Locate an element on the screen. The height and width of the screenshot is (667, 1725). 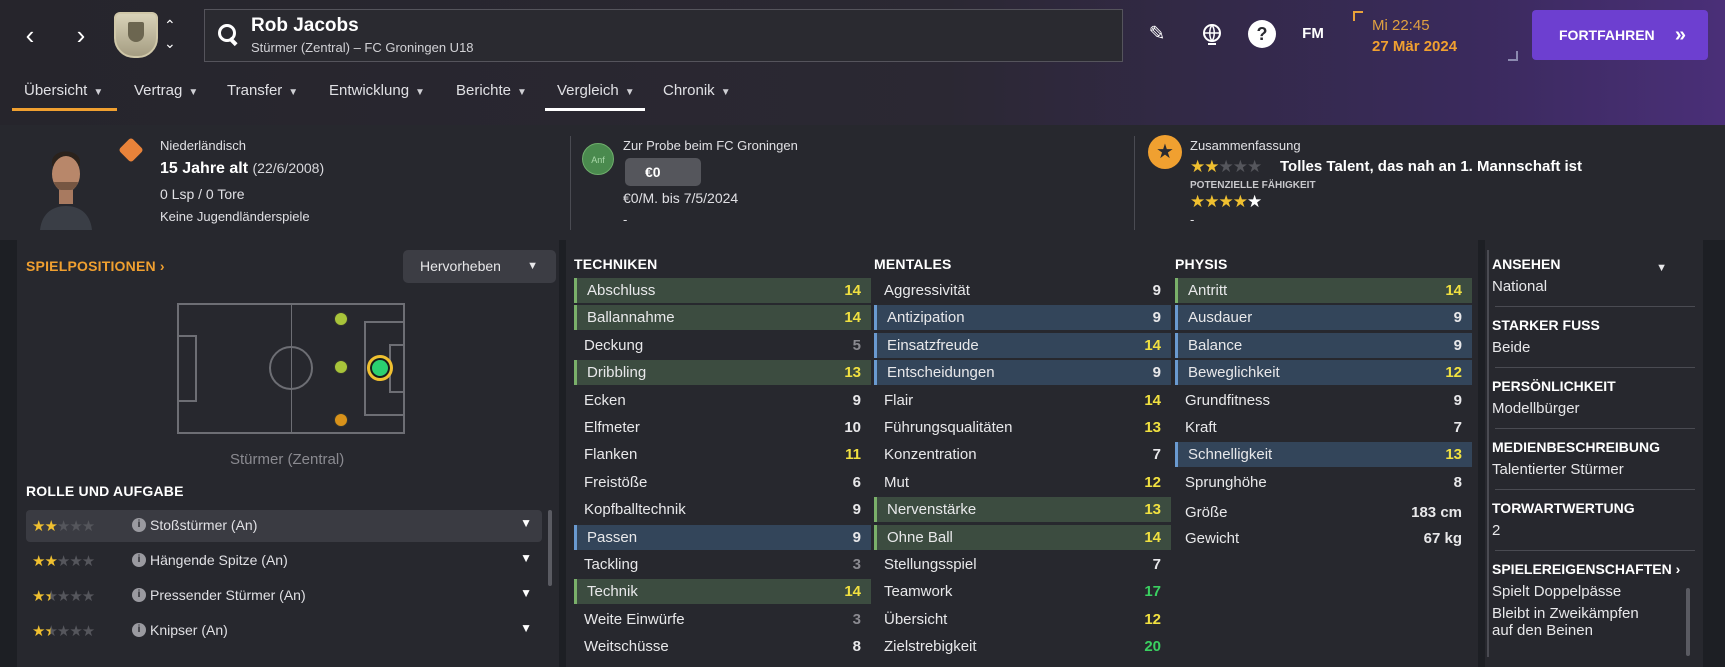
attribute-row: Schnelligkeit 13 is located at coordinates (1323, 455).